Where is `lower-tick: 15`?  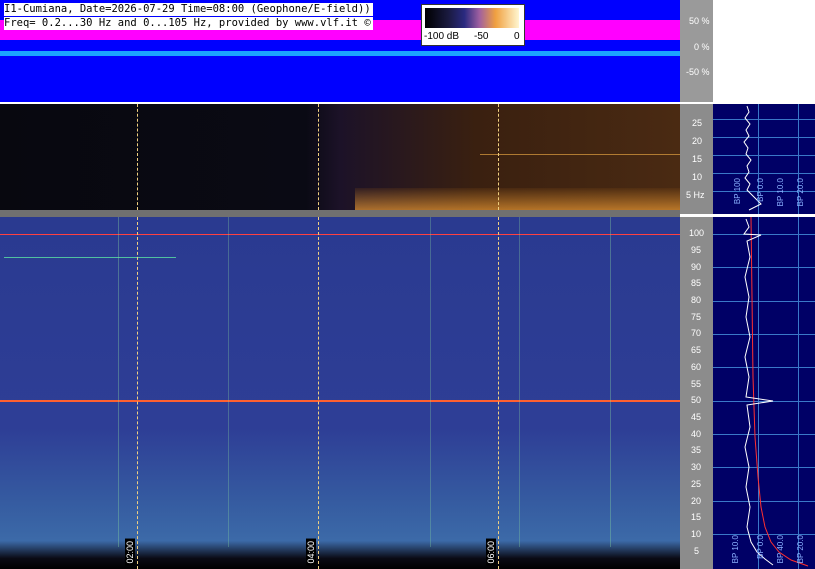
lower-tick: 15 is located at coordinates (696, 517).